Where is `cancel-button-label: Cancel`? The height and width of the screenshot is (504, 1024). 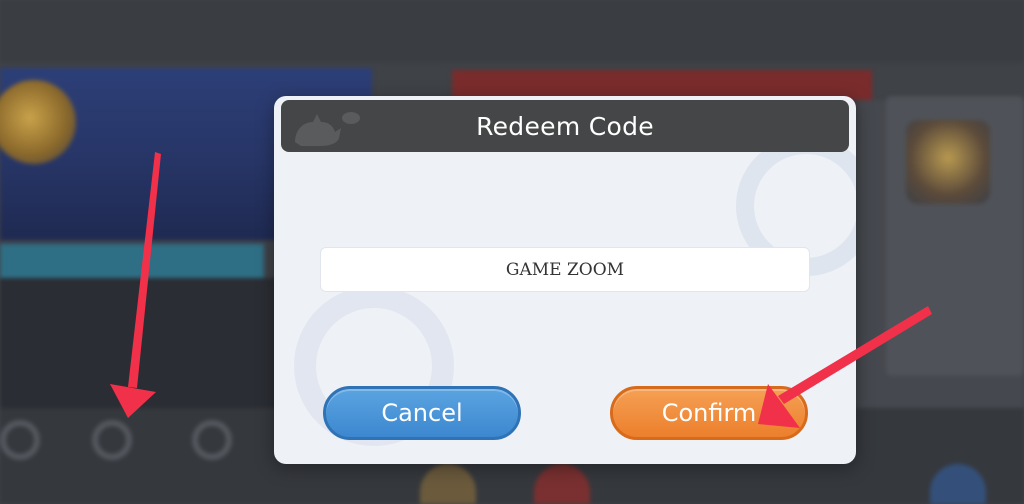
cancel-button-label: Cancel is located at coordinates (422, 413).